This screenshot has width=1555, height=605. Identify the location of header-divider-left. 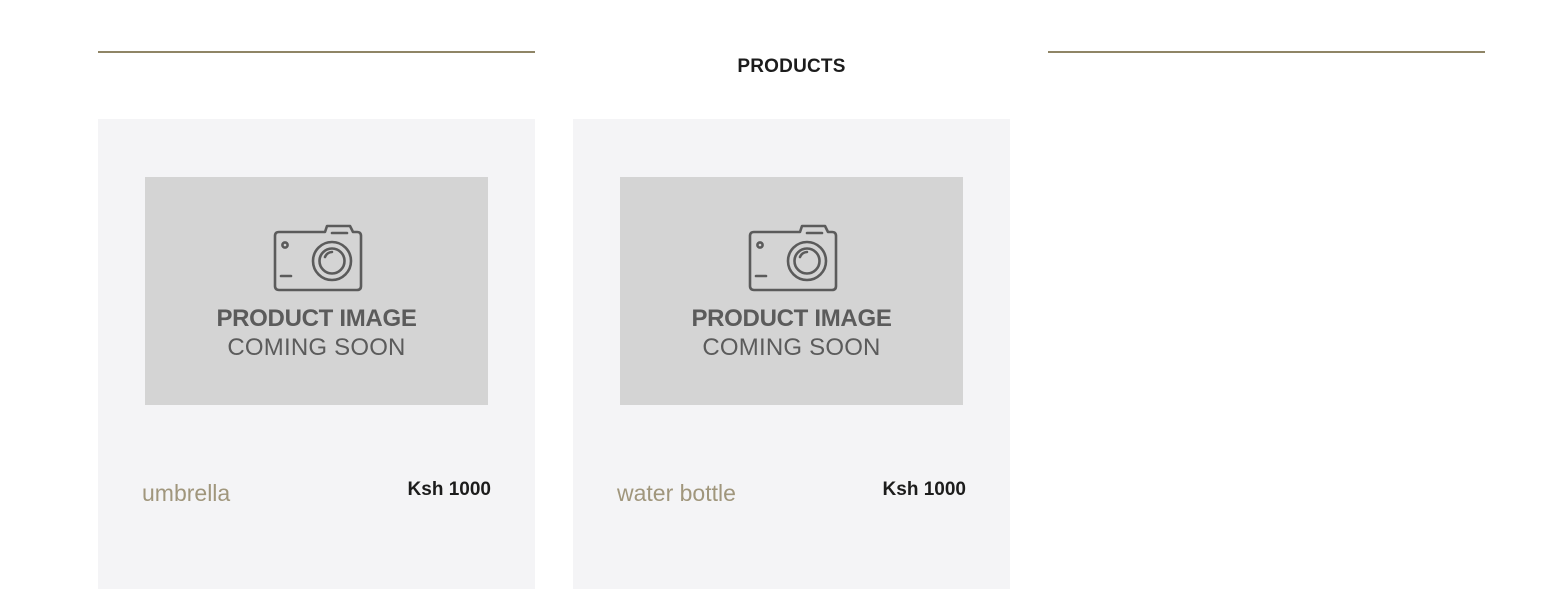
(316, 52).